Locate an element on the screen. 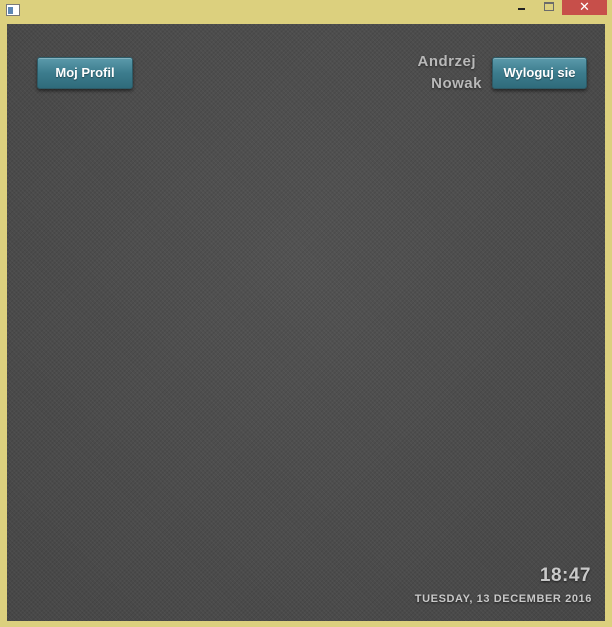  my-profile-button: Moj Profil is located at coordinates (85, 73).